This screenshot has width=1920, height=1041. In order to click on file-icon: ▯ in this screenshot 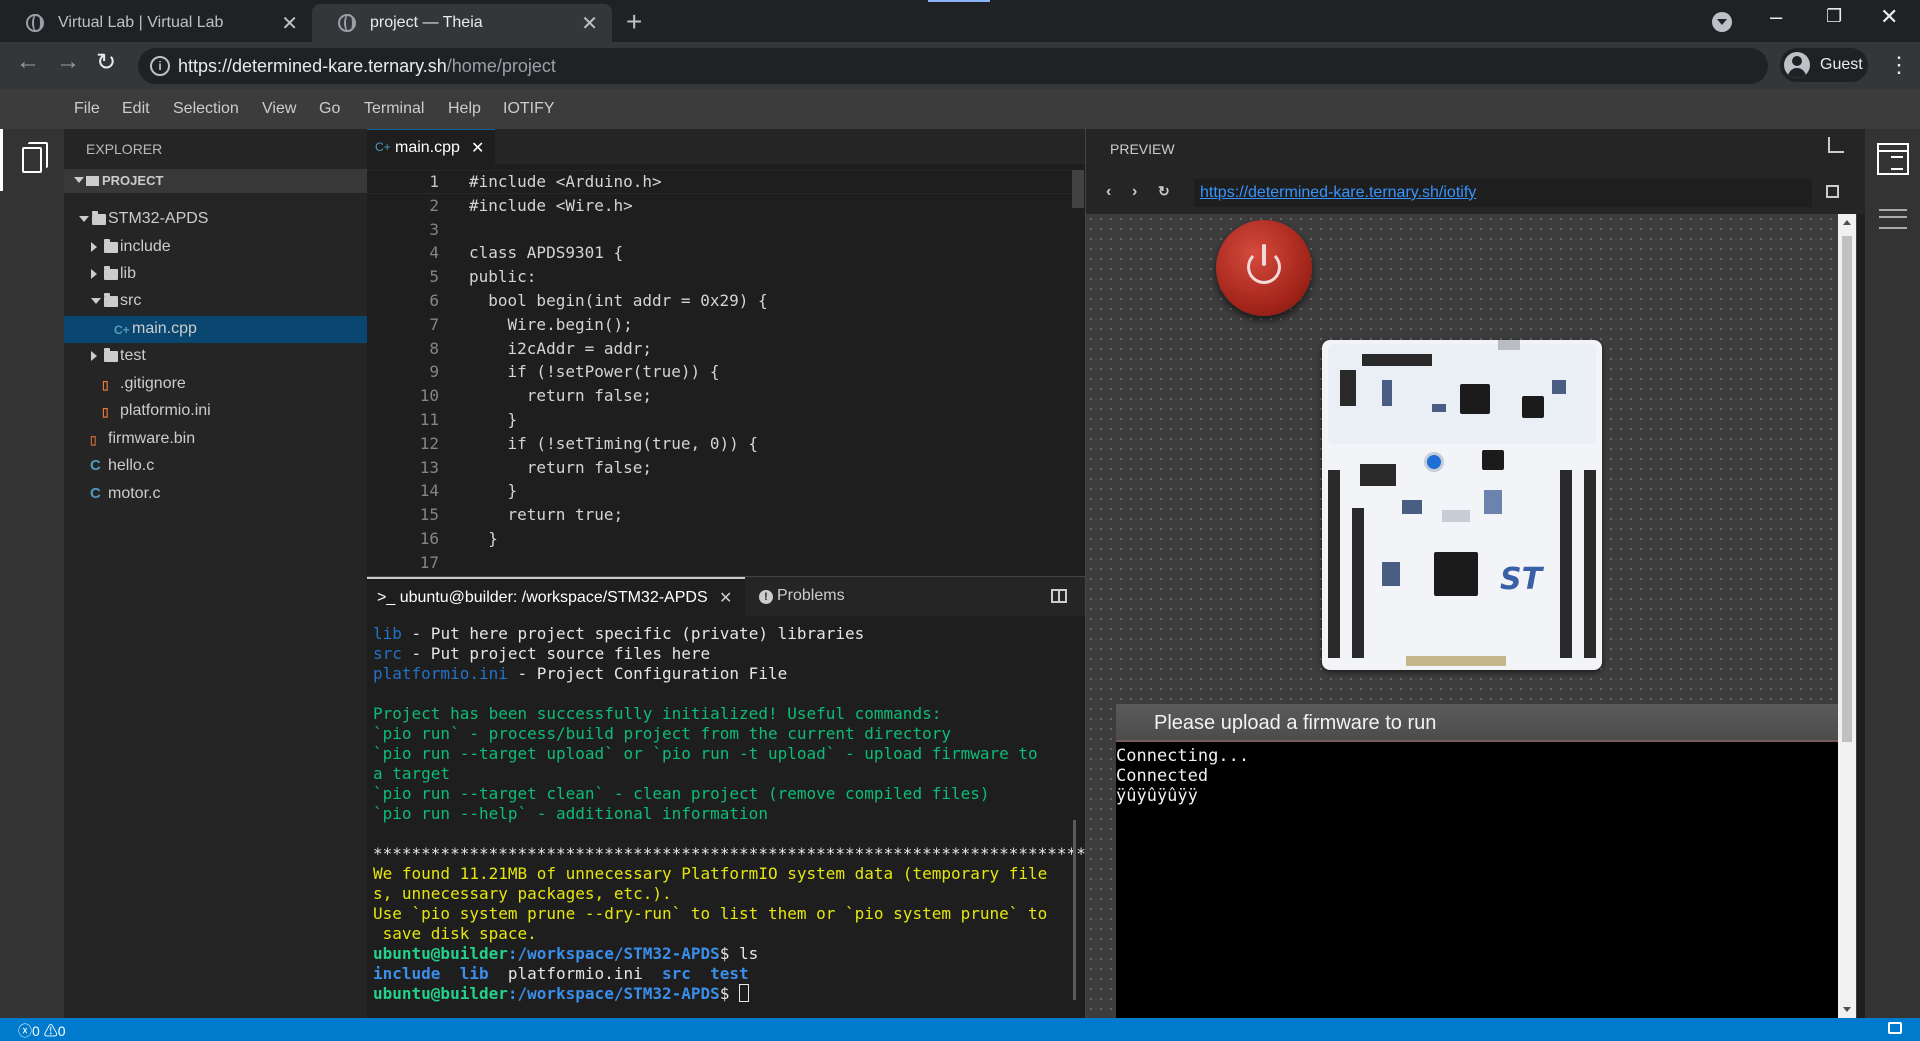, I will do `click(105, 412)`.